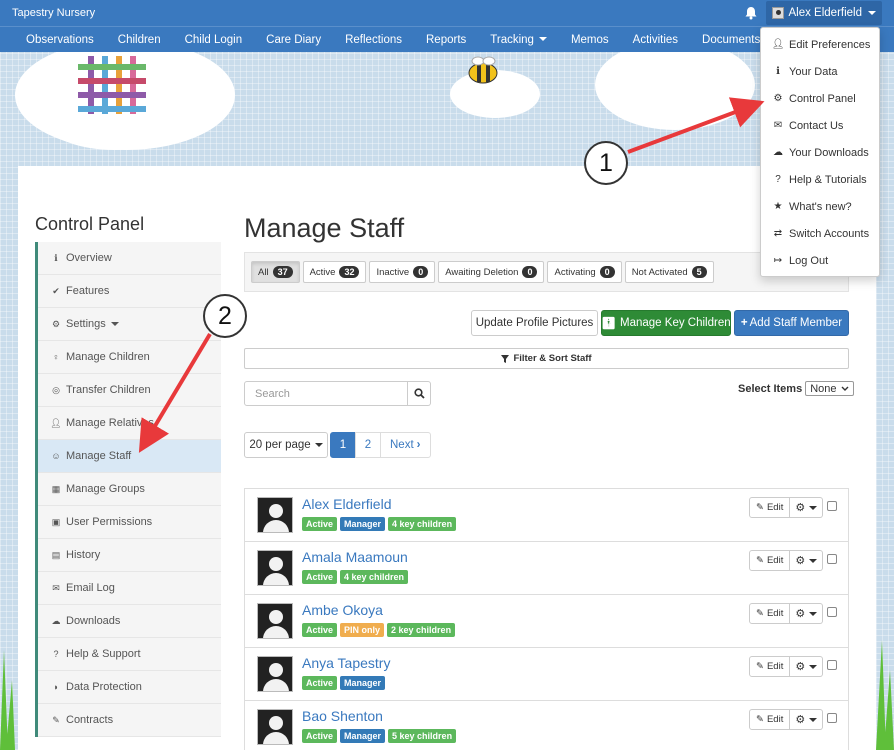 This screenshot has height=750, width=894. Describe the element at coordinates (491, 272) in the screenshot. I see `filter-awaiting-deletion: Awaiting Deletion 0` at that location.